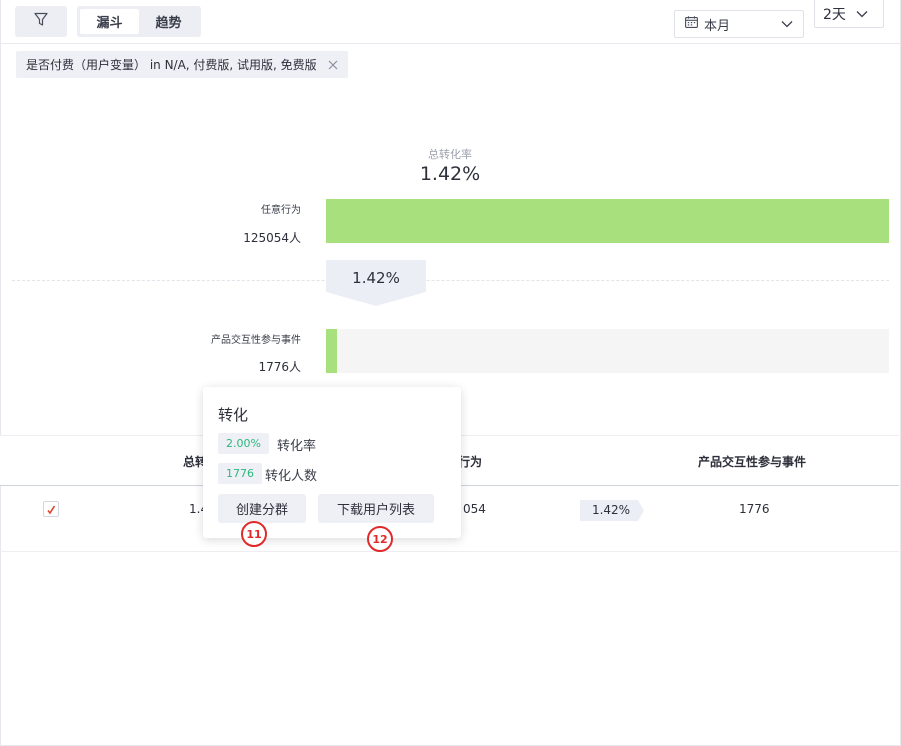 This screenshot has height=746, width=901. Describe the element at coordinates (754, 509) in the screenshot. I see `cell-step2: 1776` at that location.